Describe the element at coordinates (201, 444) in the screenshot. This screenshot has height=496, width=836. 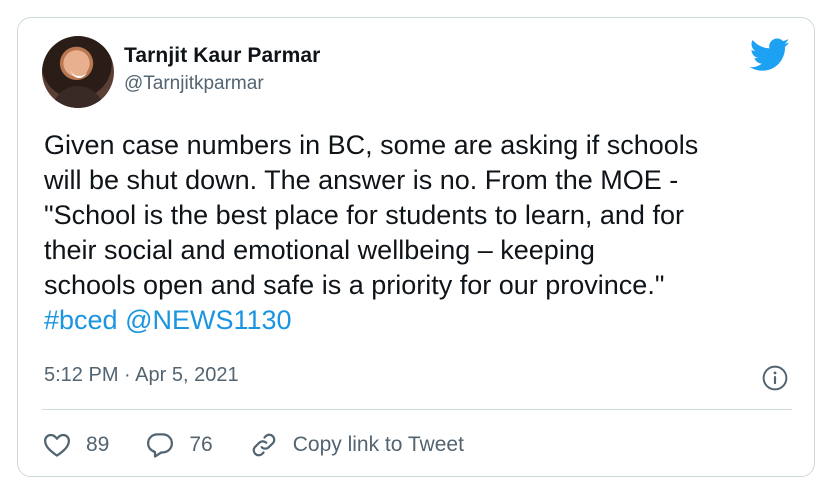
I see `reply-count: 76` at that location.